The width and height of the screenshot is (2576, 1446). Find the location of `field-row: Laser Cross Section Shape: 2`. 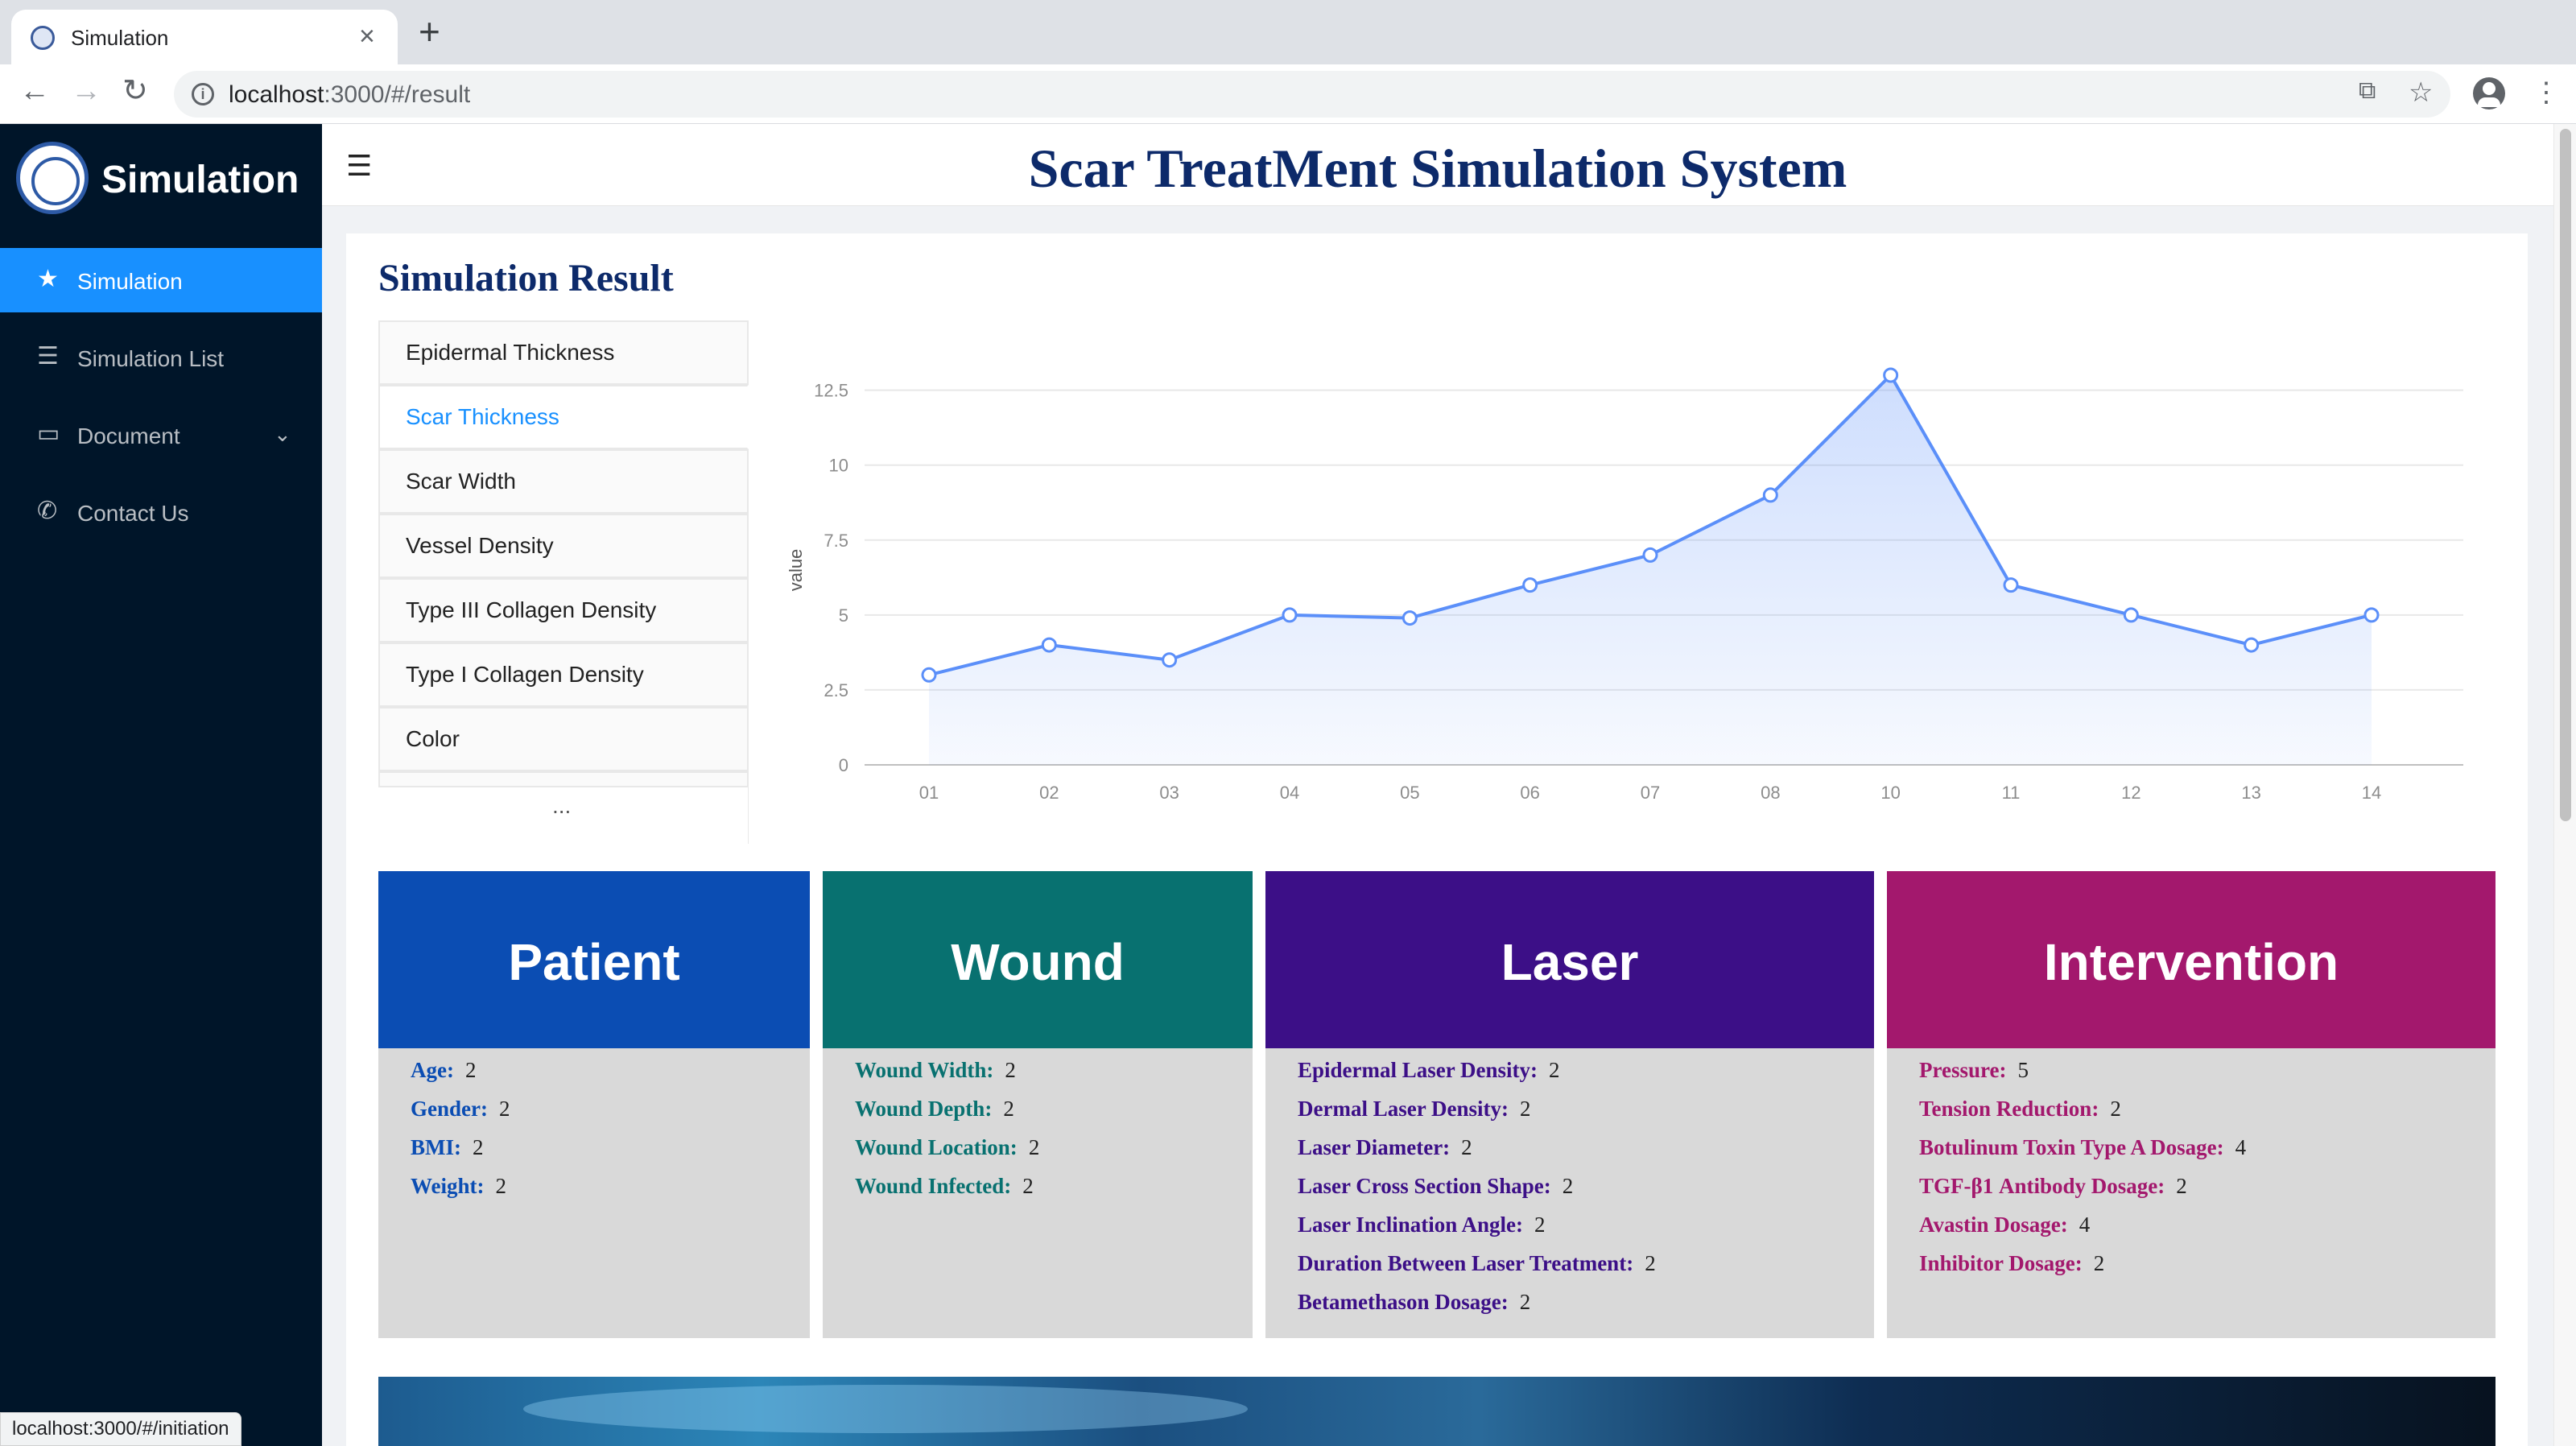

field-row: Laser Cross Section Shape: 2 is located at coordinates (1477, 1193).